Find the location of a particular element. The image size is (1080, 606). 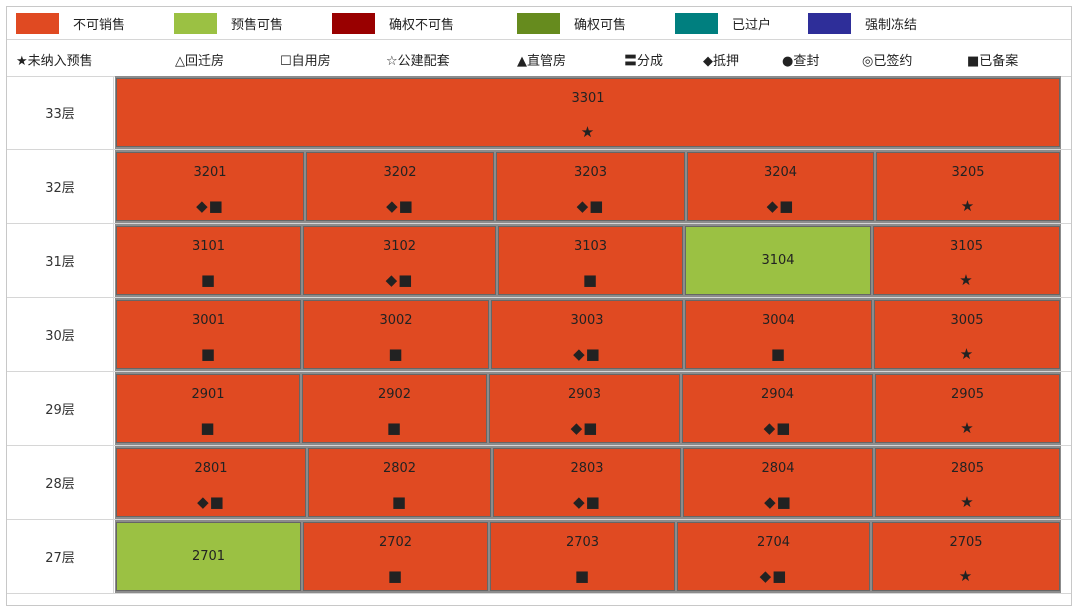

status-legend: 不可销售 预售可售 确权不可售 确权可售 已过户 强制冻结 is located at coordinates (539, 23).